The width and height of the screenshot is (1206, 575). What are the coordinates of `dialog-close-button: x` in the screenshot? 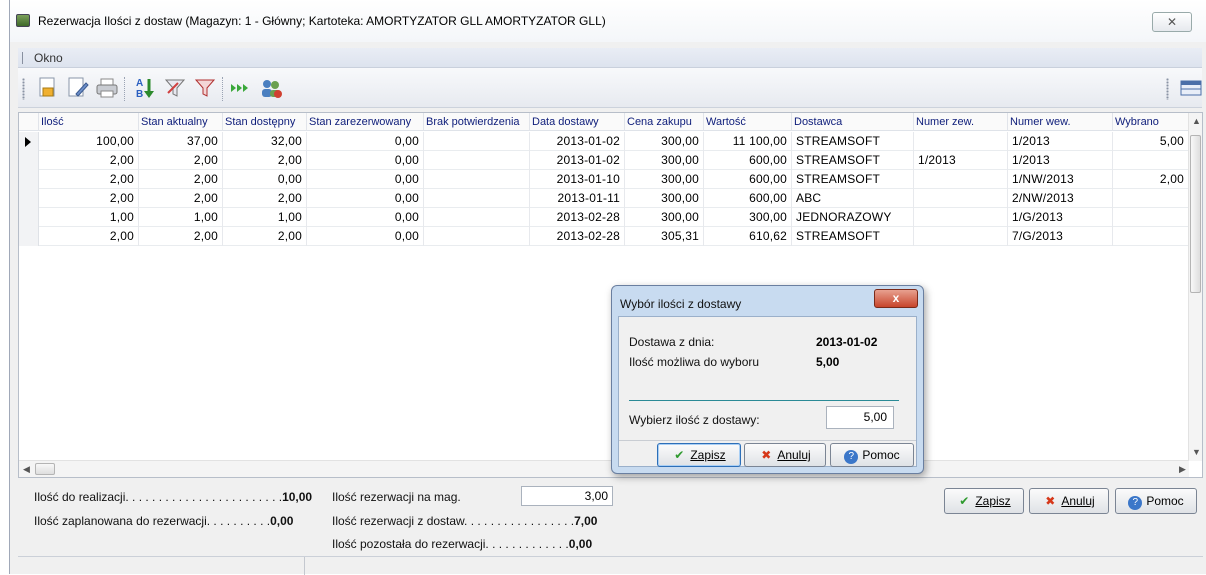 It's located at (896, 298).